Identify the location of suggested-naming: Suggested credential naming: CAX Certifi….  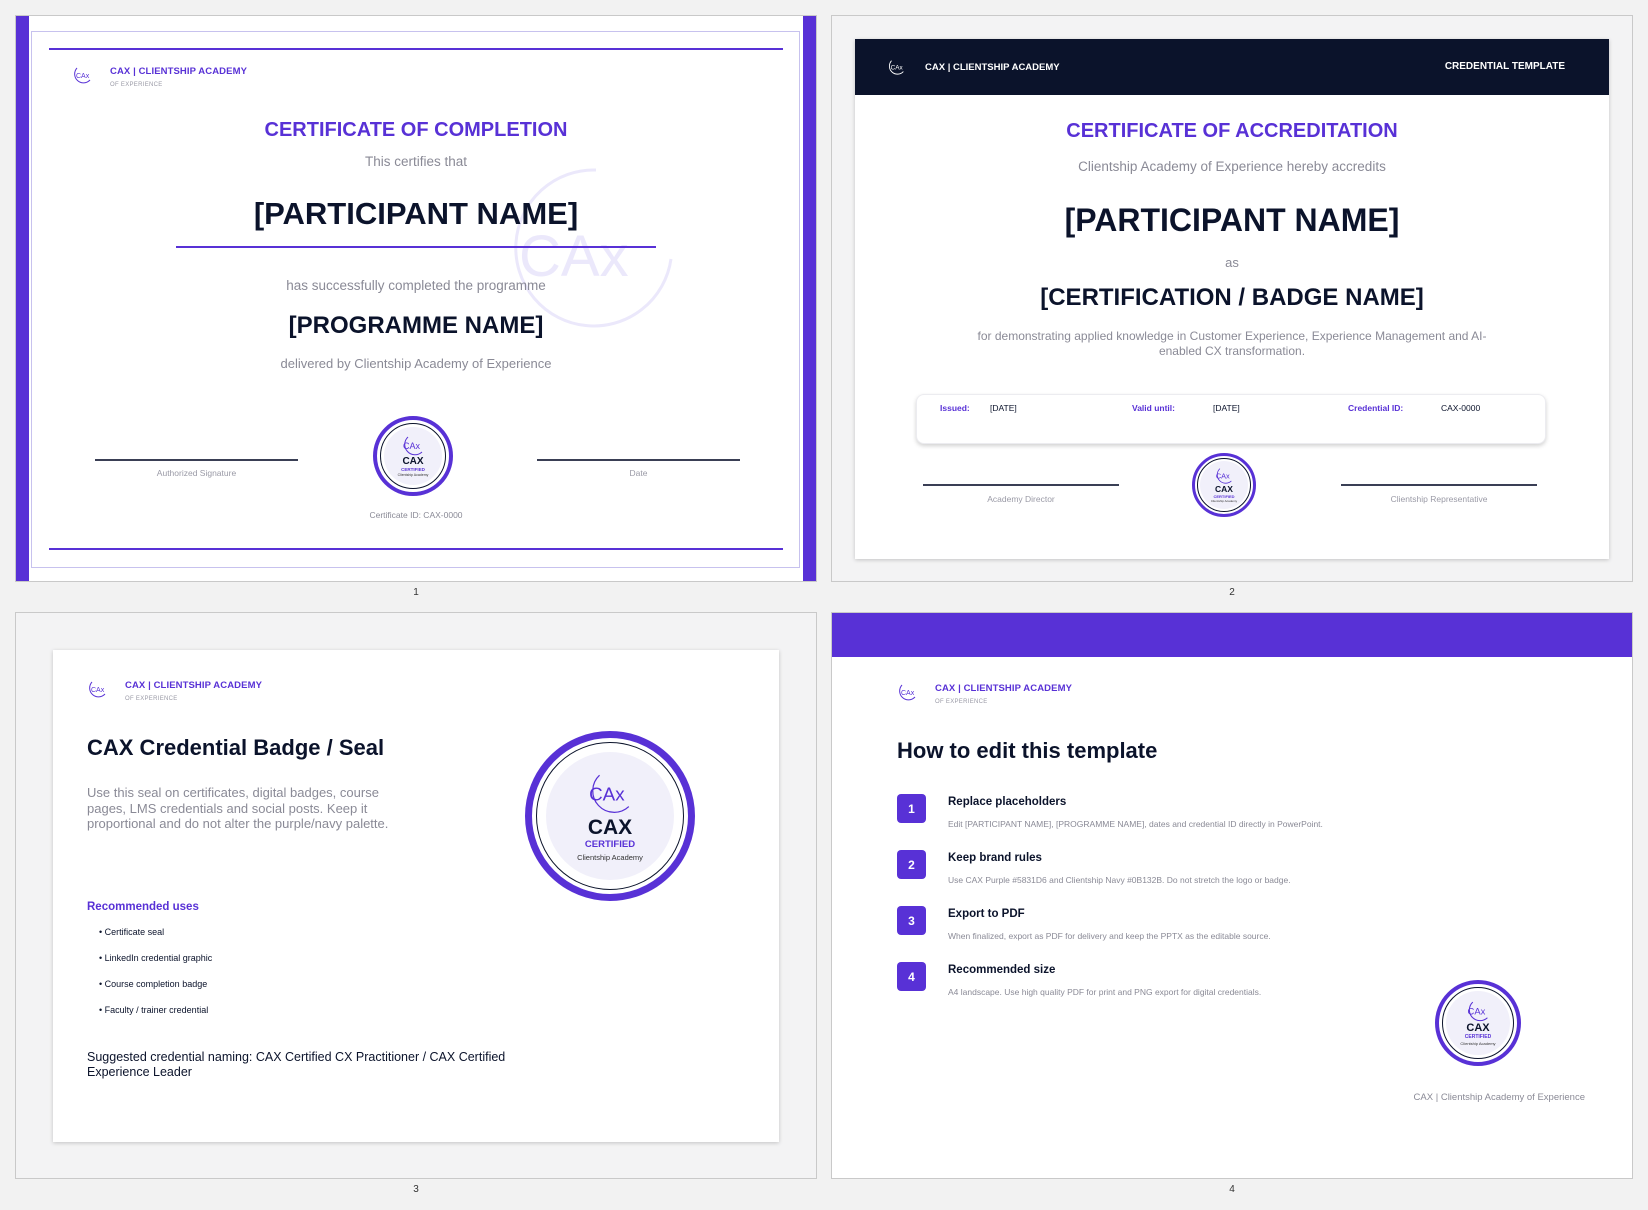
(296, 1064).